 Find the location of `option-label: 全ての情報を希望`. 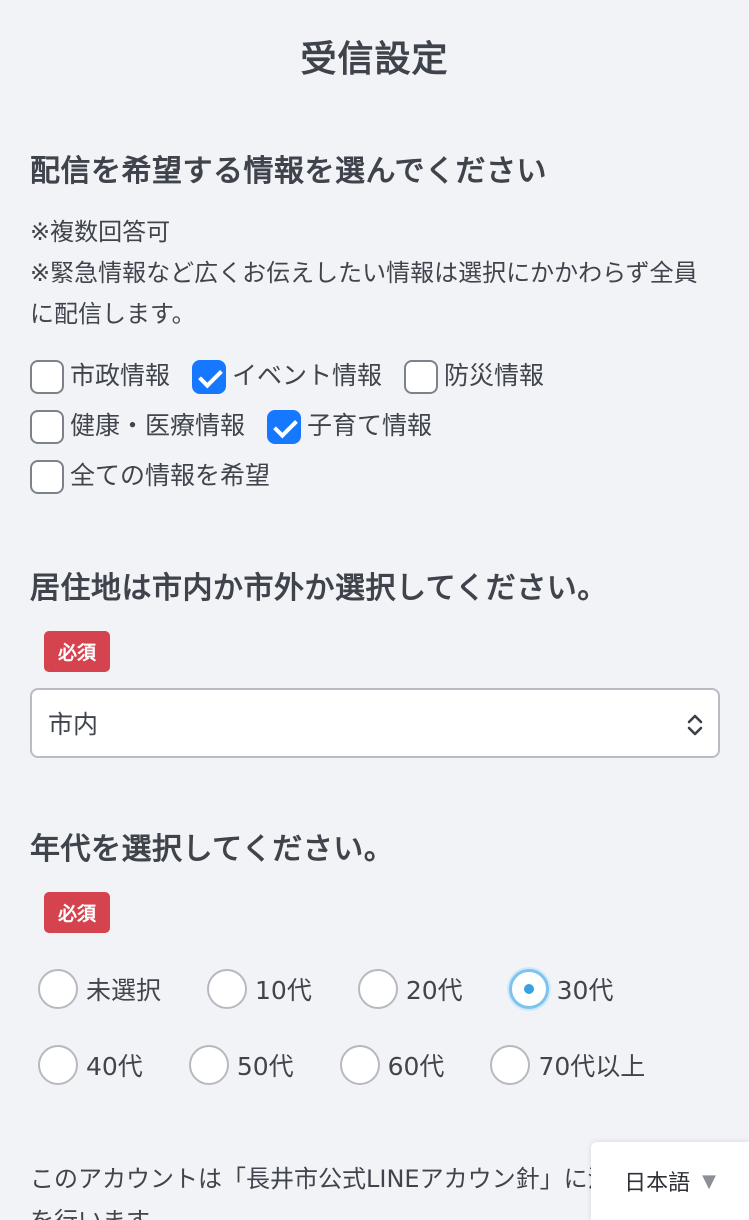

option-label: 全ての情報を希望 is located at coordinates (170, 475).